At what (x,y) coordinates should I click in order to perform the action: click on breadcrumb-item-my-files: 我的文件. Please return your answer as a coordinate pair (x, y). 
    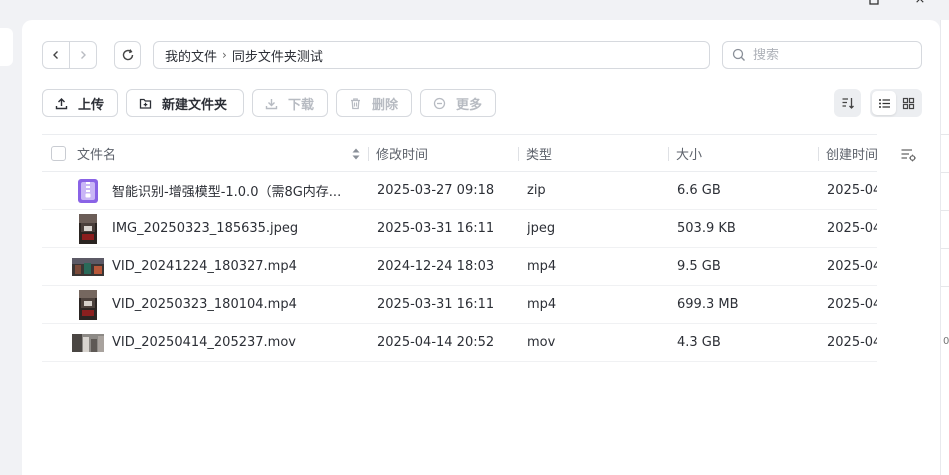
    Looking at the image, I should click on (191, 55).